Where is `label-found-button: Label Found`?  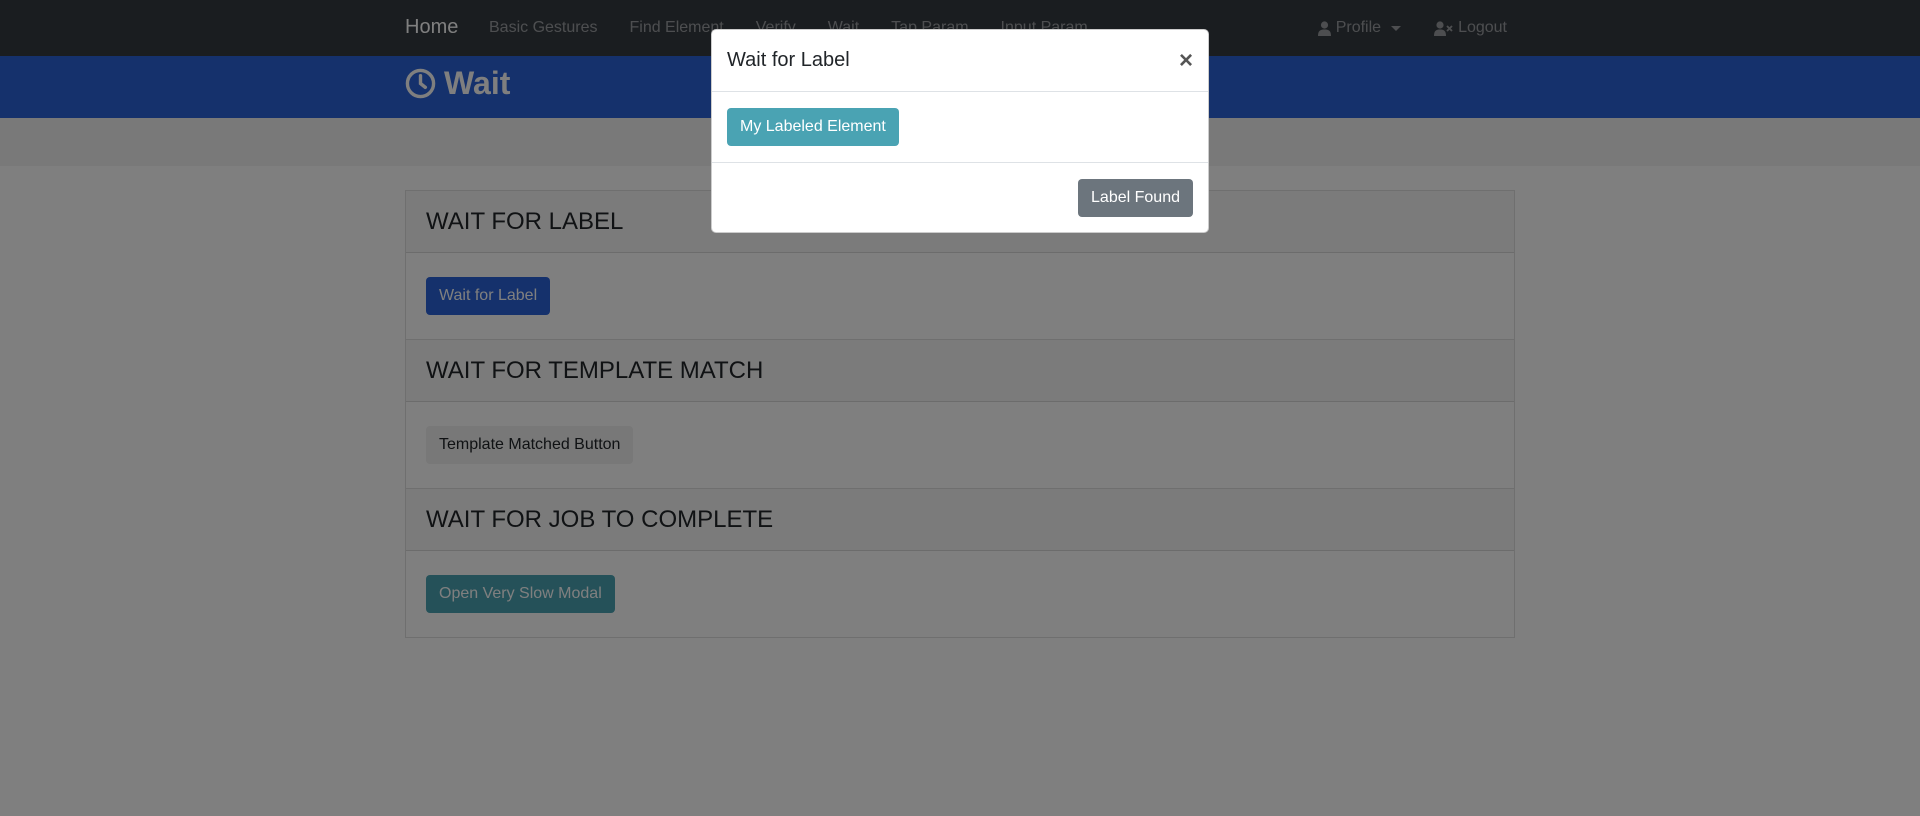
label-found-button: Label Found is located at coordinates (1135, 197).